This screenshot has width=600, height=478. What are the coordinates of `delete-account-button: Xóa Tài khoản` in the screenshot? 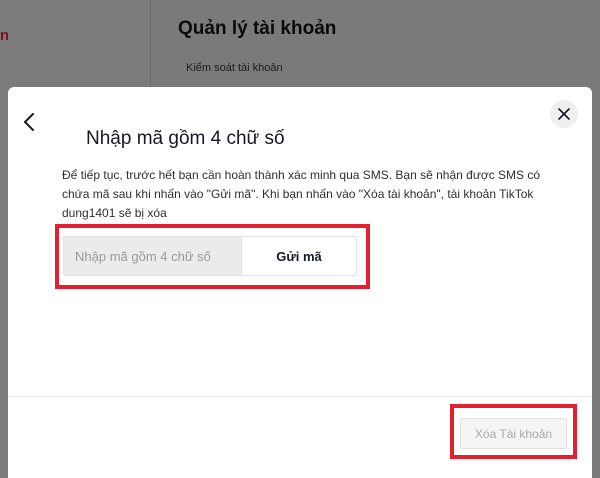 It's located at (513, 433).